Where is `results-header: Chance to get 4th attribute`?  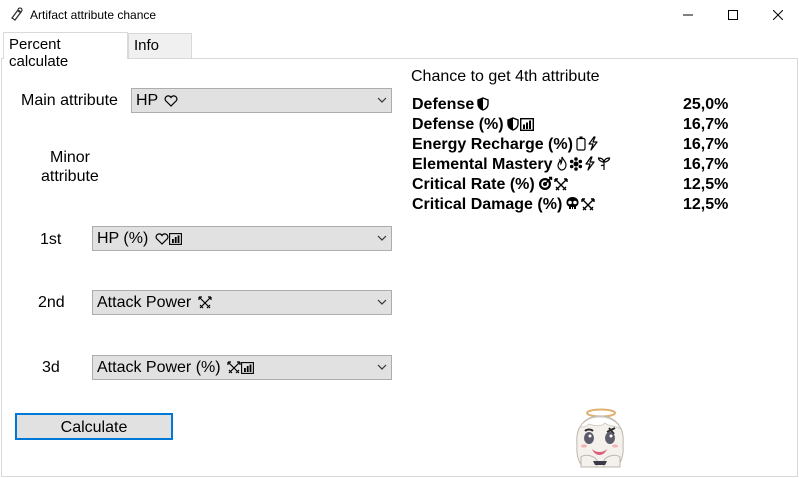
results-header: Chance to get 4th attribute is located at coordinates (505, 76).